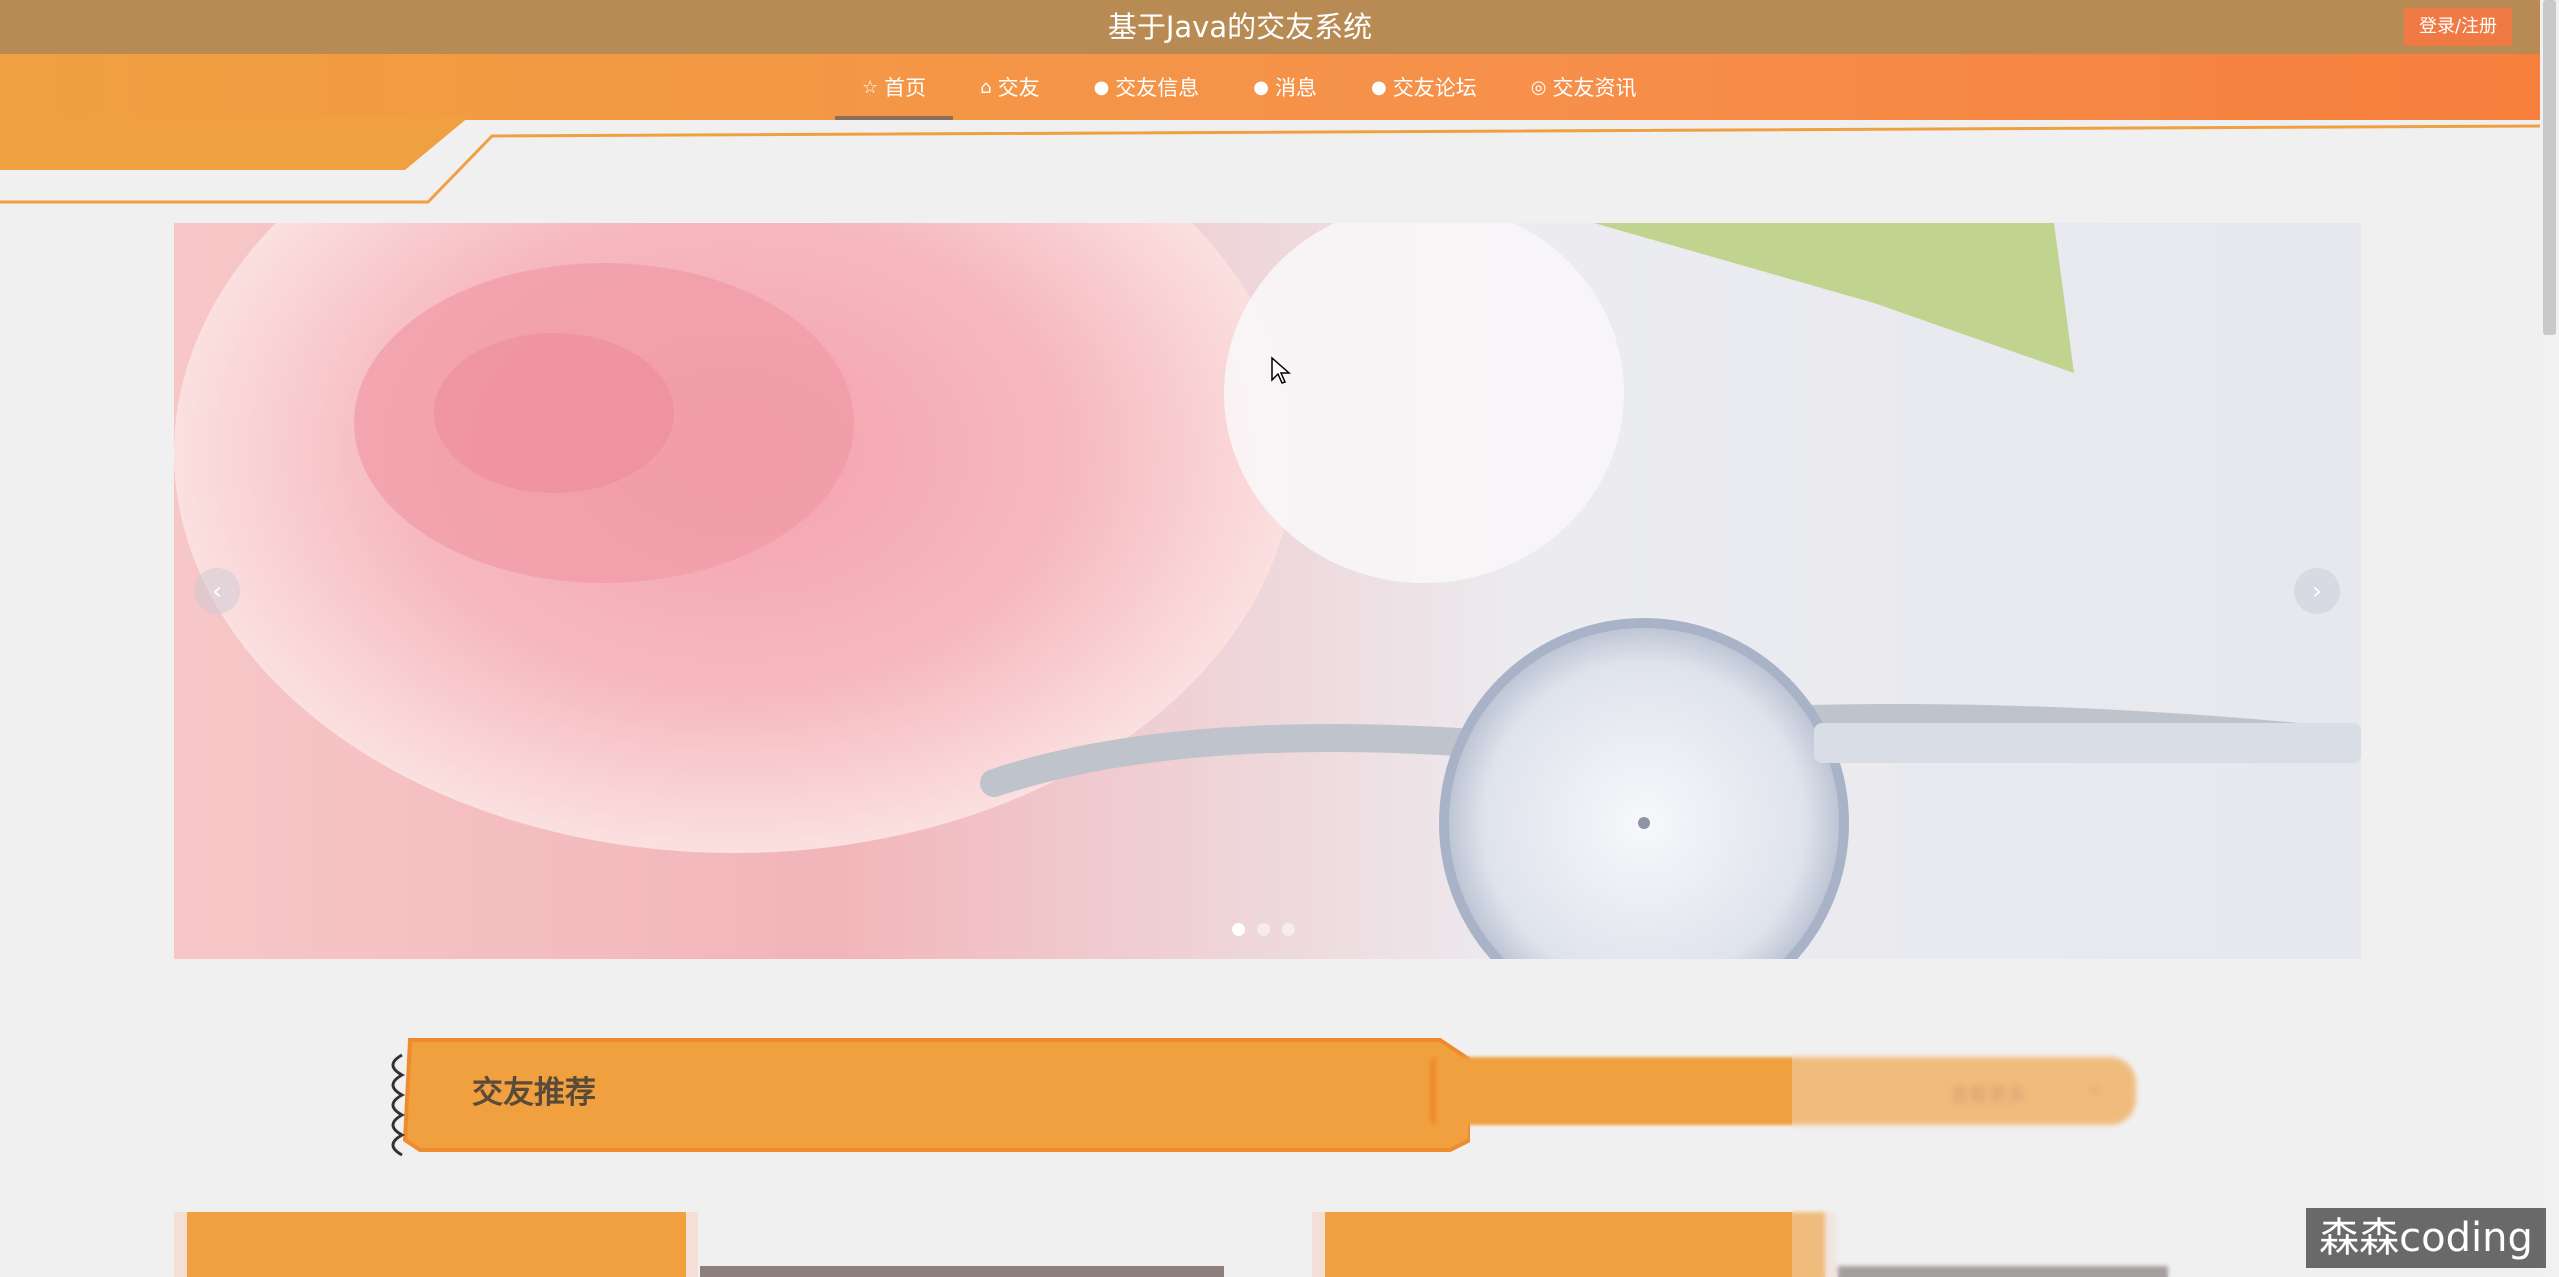  I want to click on carousel-prev-button: ‹, so click(217, 591).